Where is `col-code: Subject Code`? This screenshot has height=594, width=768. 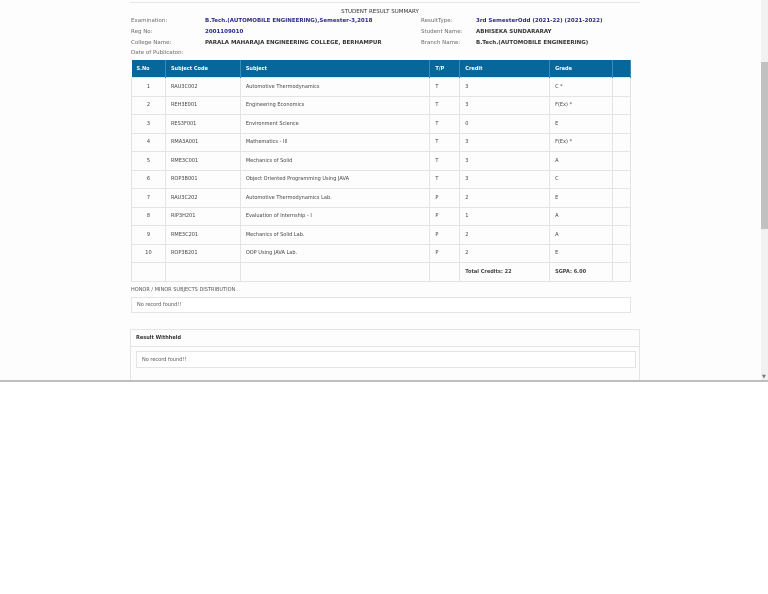 col-code: Subject Code is located at coordinates (203, 69).